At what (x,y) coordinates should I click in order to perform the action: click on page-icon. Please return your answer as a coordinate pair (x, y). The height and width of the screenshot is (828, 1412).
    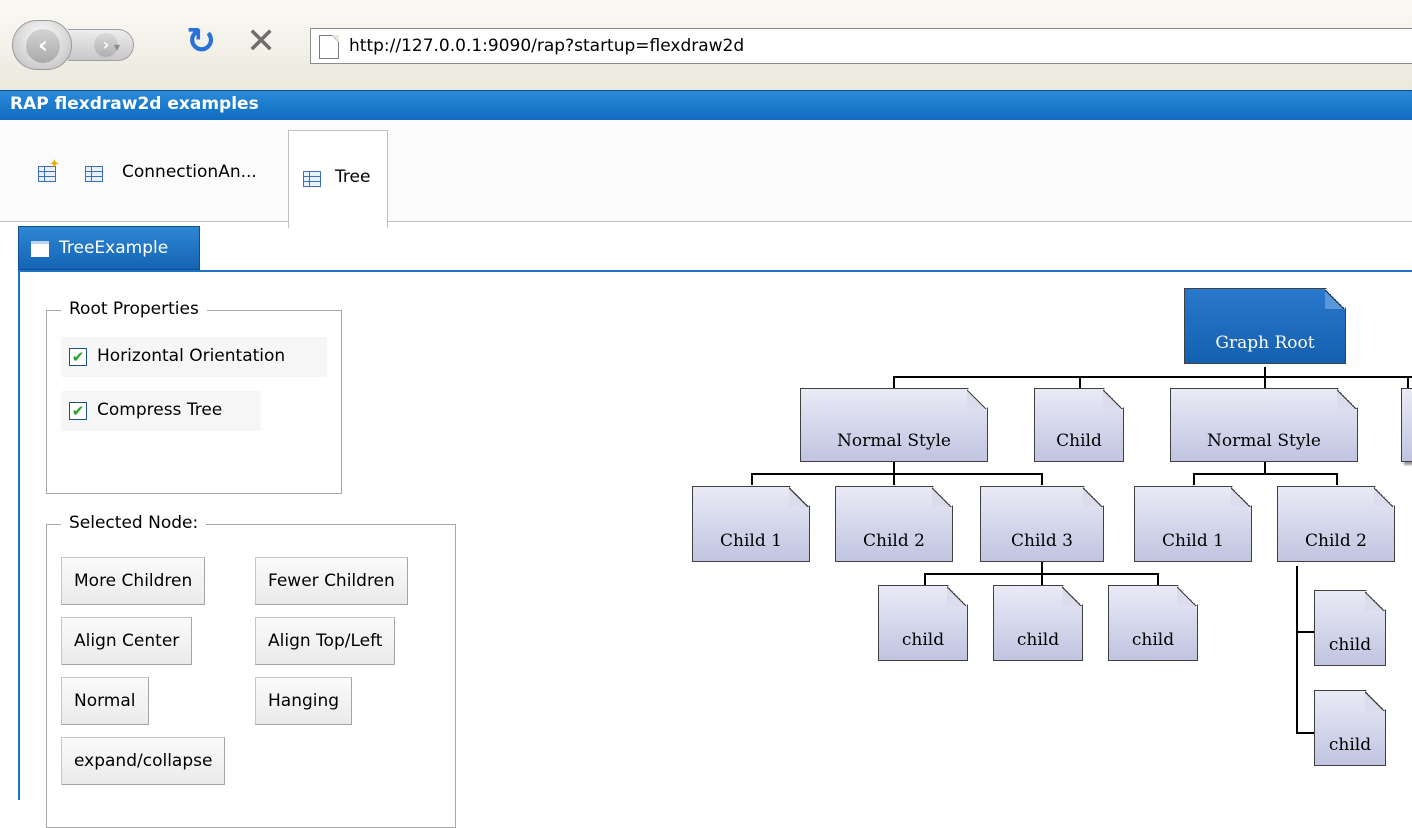
    Looking at the image, I should click on (329, 47).